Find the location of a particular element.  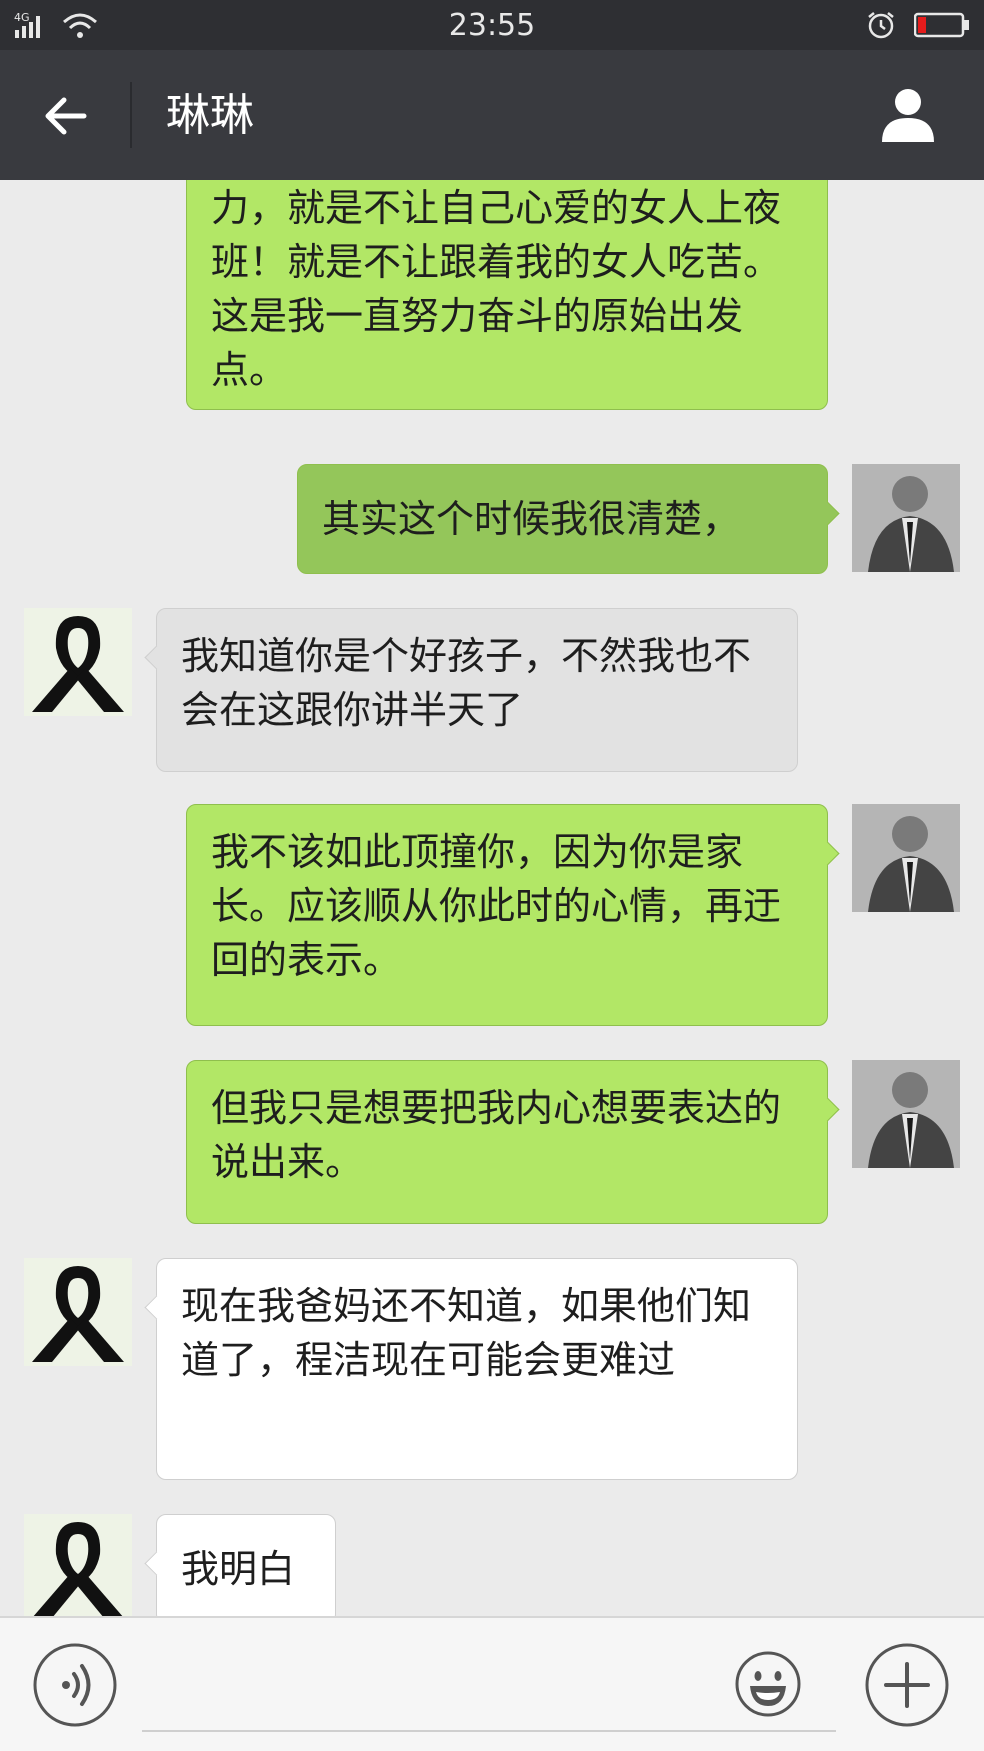

chat-title: 琳琳 is located at coordinates (210, 115).